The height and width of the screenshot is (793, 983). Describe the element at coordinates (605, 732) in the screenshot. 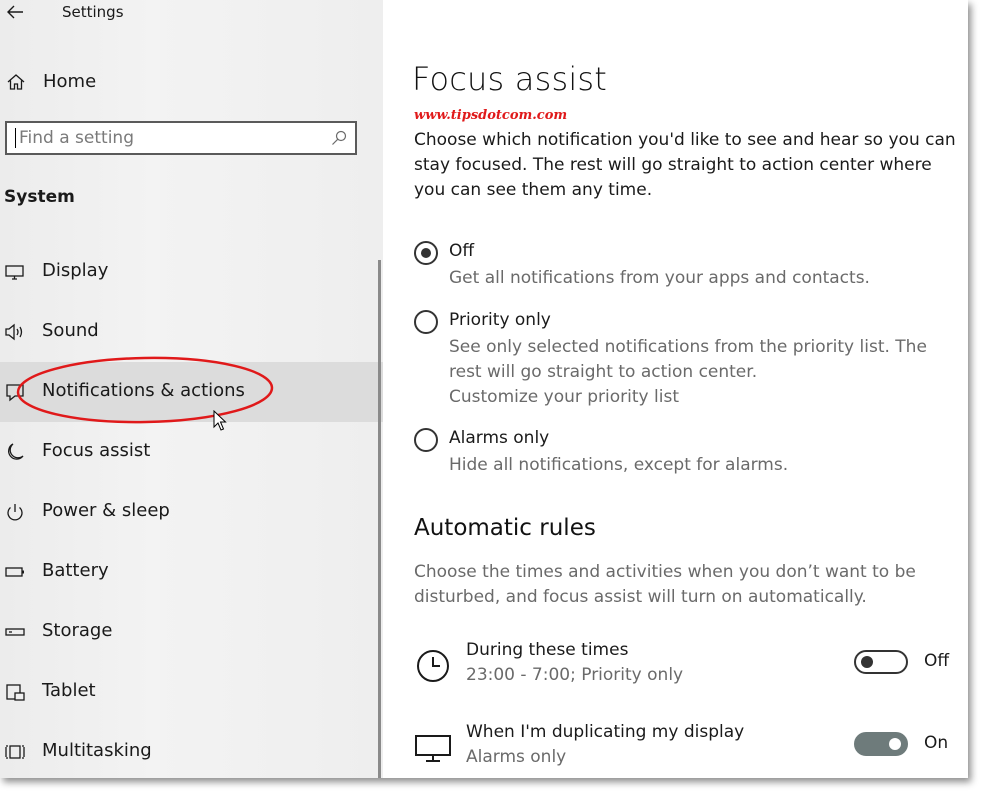

I see `rule-title: When I'm duplicating my display` at that location.